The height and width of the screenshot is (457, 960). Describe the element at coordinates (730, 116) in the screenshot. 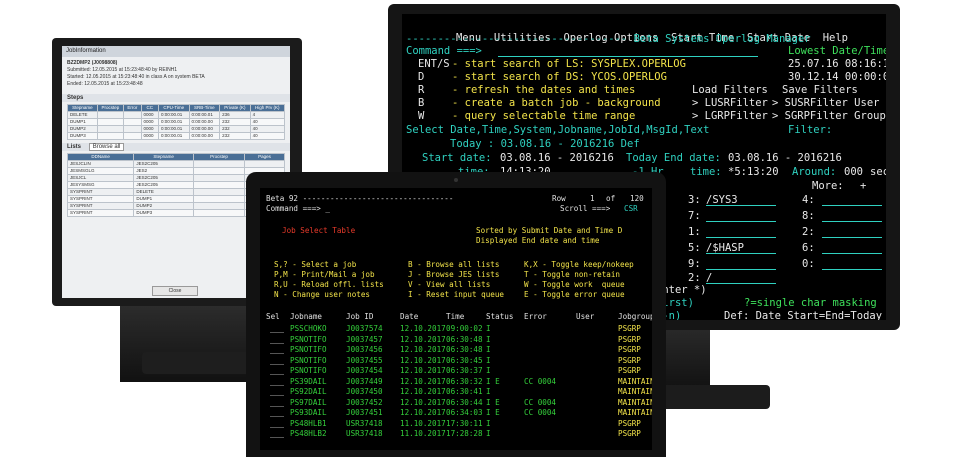

I see `lgrp-filter-link: > LGRPFilter` at that location.